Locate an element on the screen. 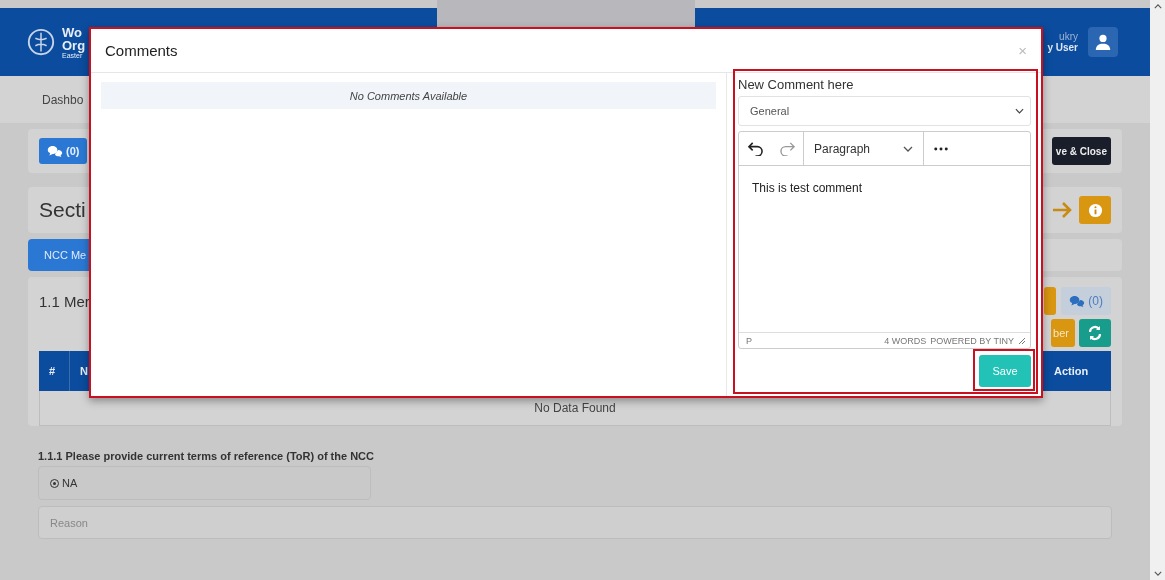  logo-text: Org is located at coordinates (74, 45).